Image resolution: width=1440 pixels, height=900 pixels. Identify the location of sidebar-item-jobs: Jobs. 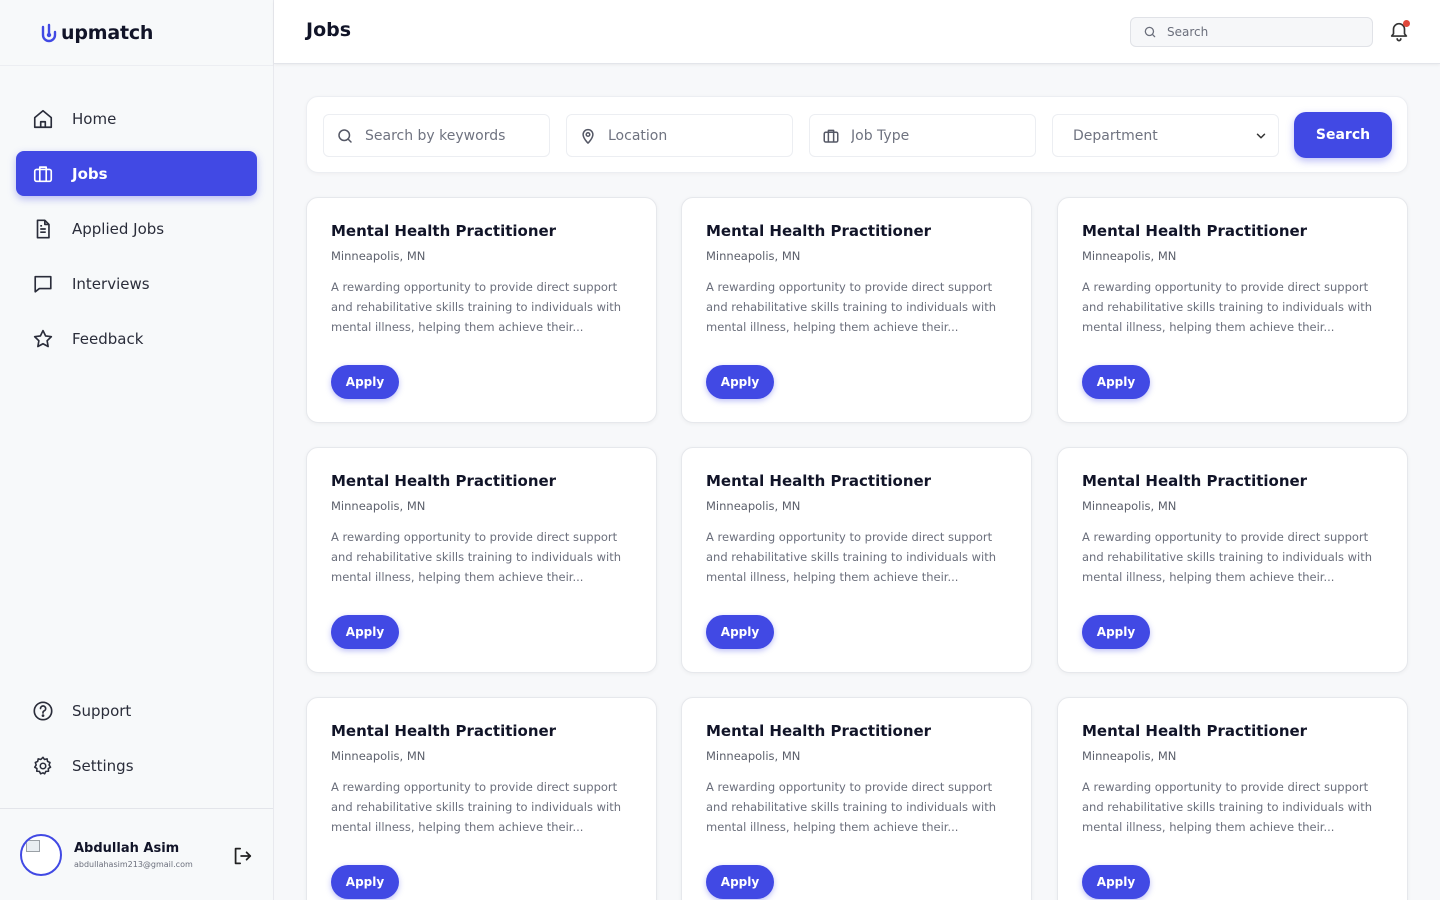
(136, 173).